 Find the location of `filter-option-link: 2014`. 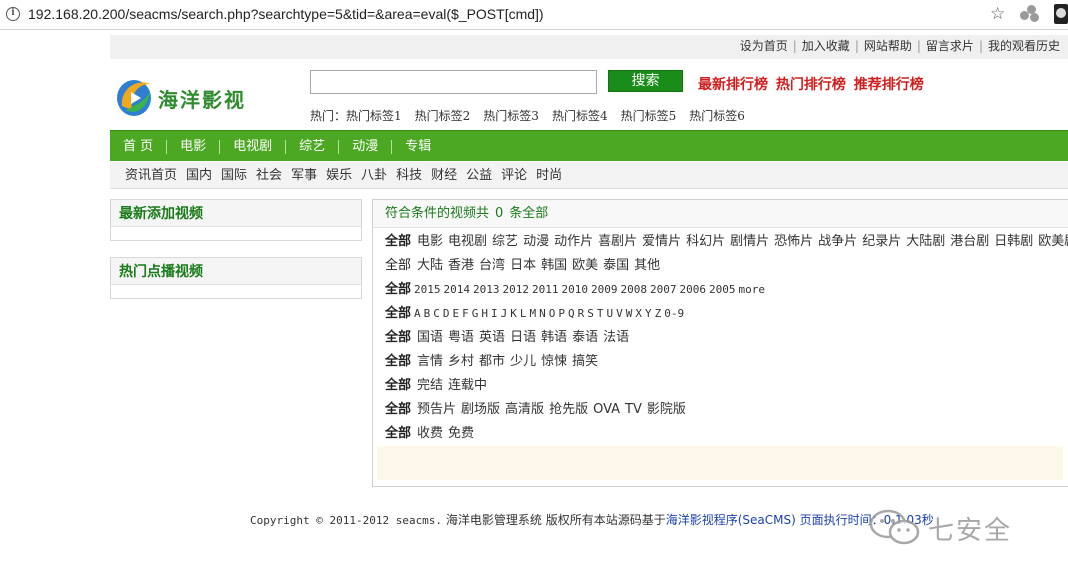

filter-option-link: 2014 is located at coordinates (457, 289).